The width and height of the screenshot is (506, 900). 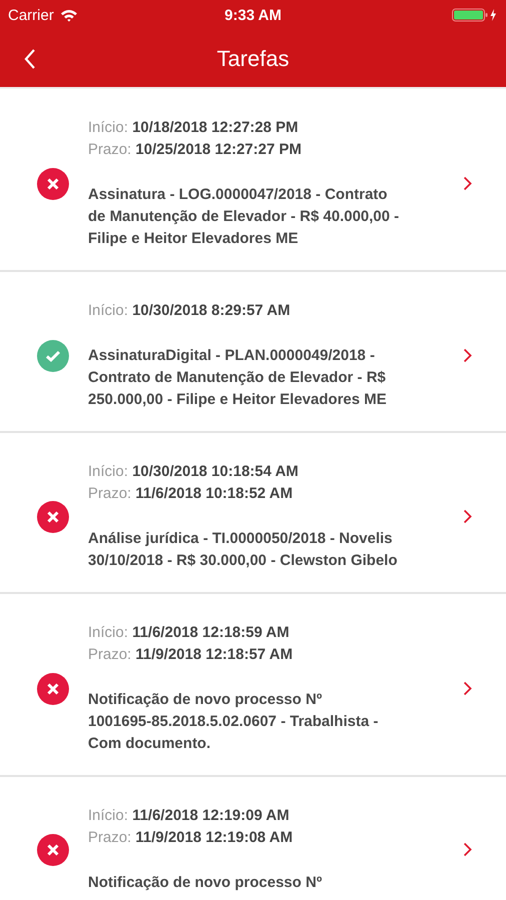 I want to click on date-line: Início: 11/6/2018 12:19:09 AM, so click(x=189, y=816).